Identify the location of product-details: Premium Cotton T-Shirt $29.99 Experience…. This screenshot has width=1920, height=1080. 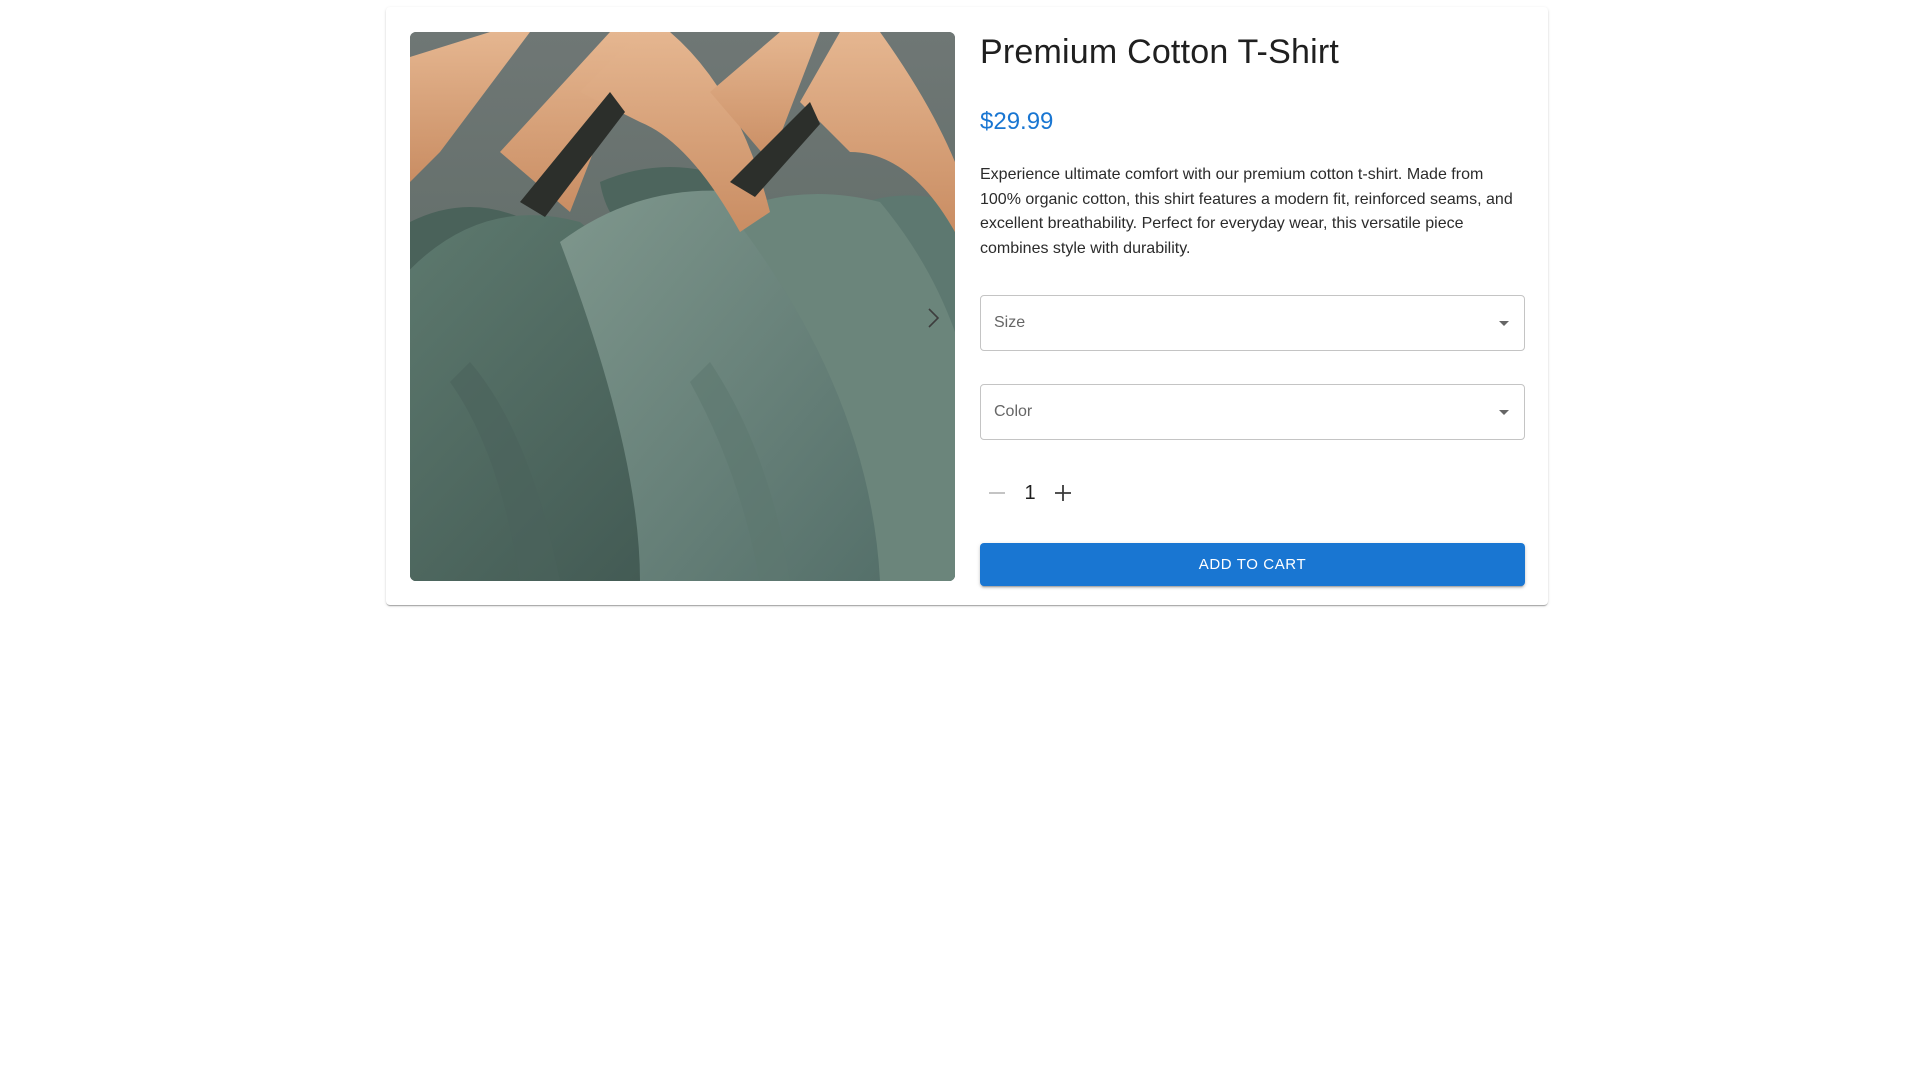
(1252, 309).